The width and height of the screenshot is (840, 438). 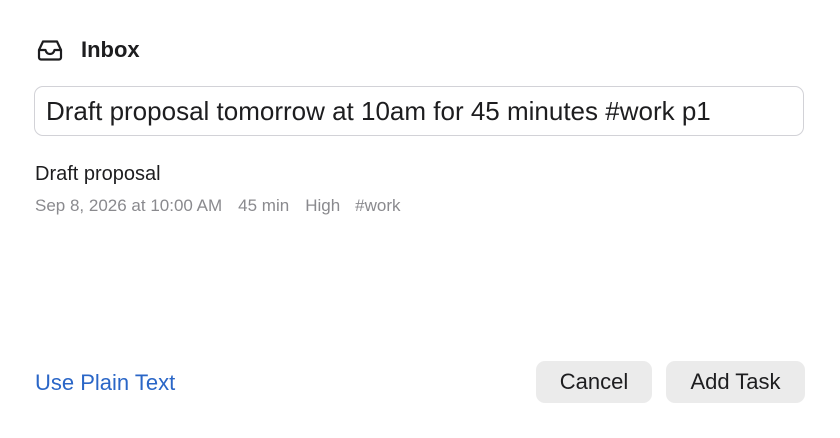 I want to click on inbox-header: Inbox, so click(x=88, y=50).